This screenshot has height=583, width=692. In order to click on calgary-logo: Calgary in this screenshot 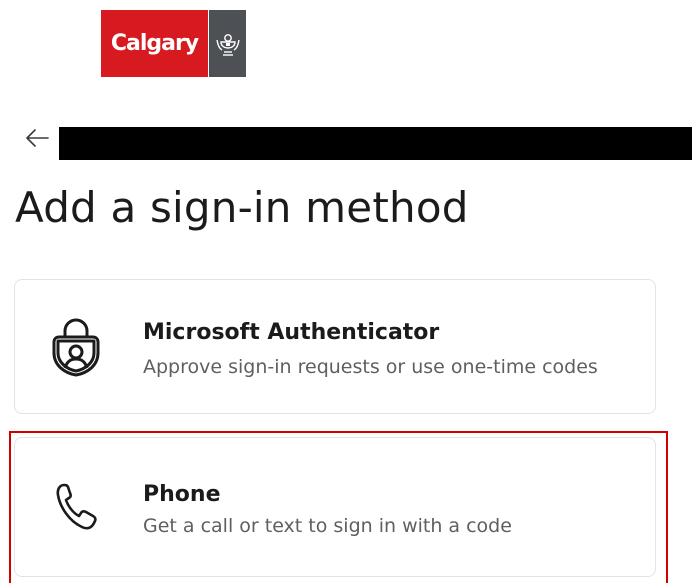, I will do `click(173, 43)`.